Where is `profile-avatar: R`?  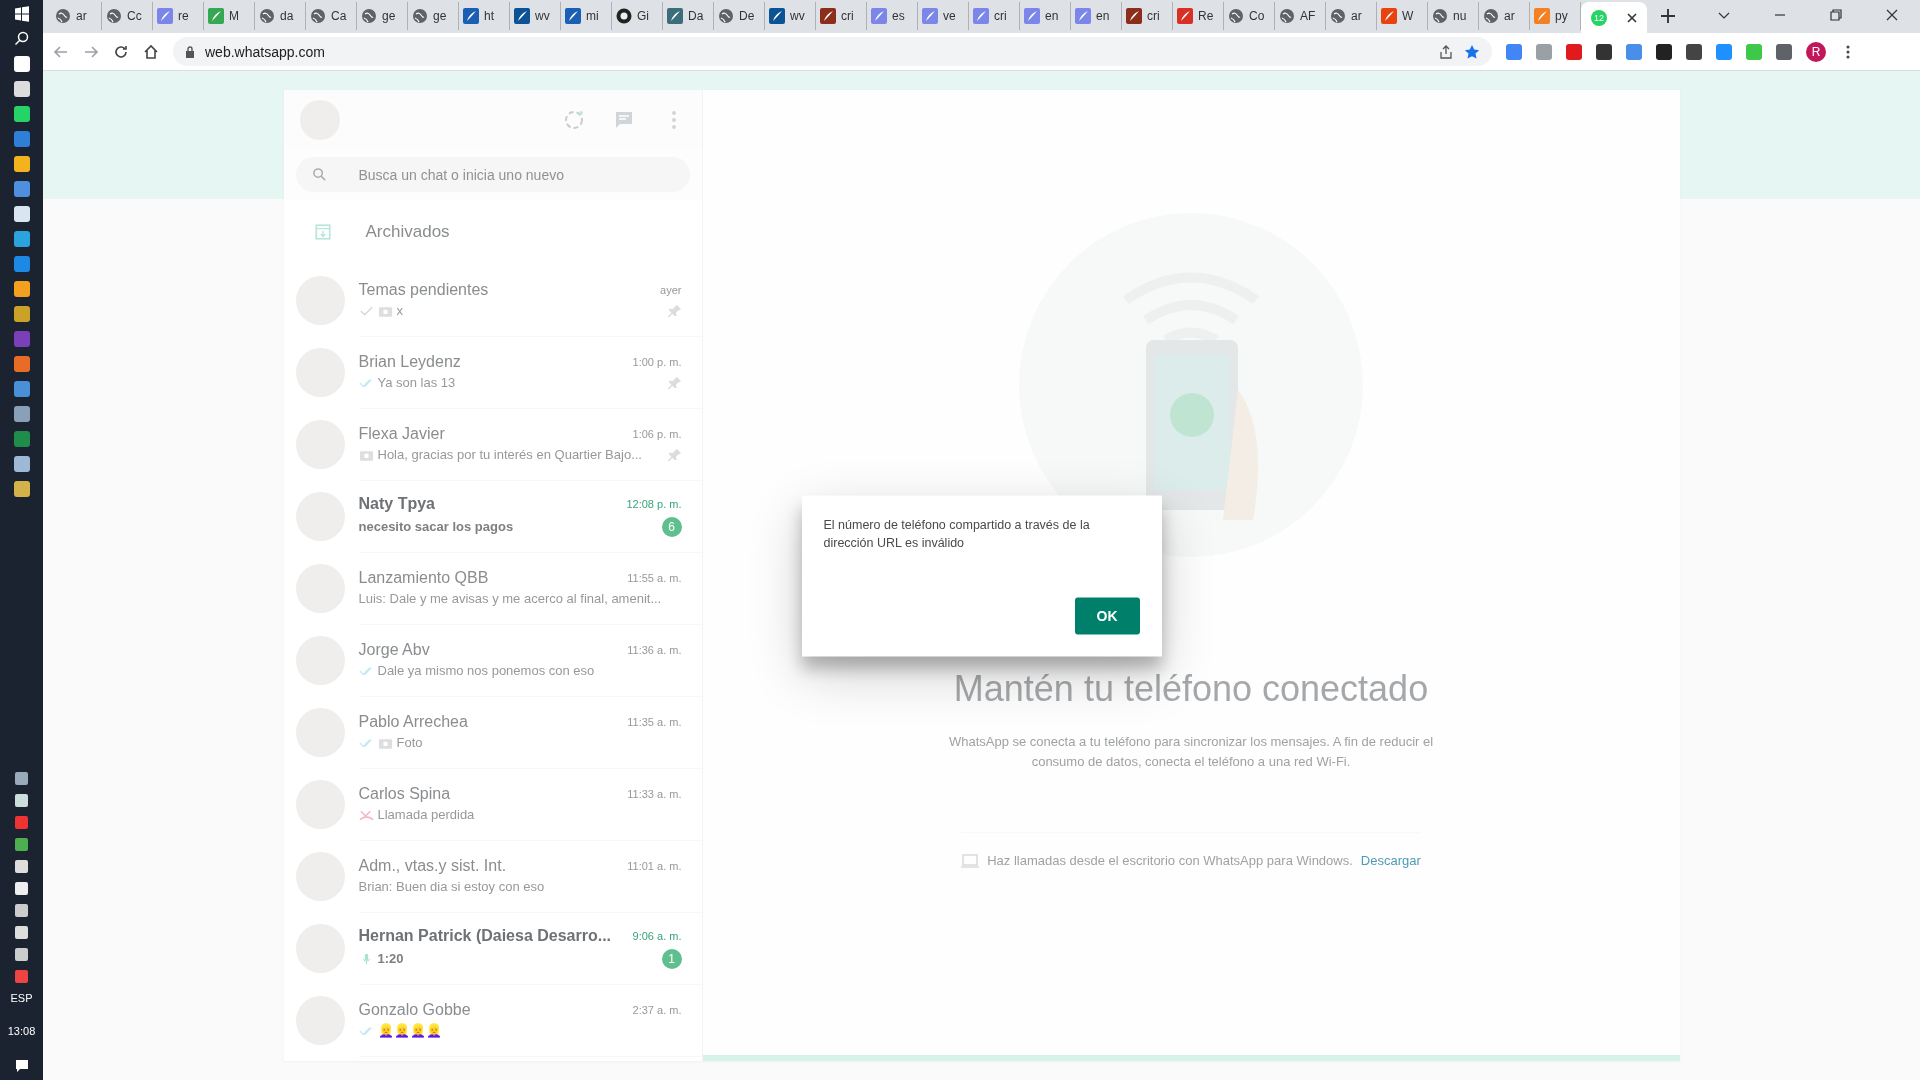 profile-avatar: R is located at coordinates (1816, 51).